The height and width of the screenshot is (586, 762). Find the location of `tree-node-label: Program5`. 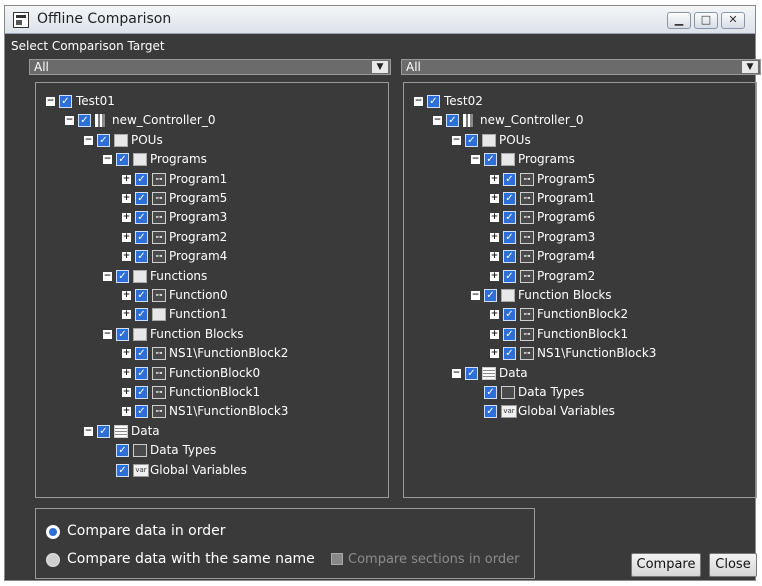

tree-node-label: Program5 is located at coordinates (566, 178).